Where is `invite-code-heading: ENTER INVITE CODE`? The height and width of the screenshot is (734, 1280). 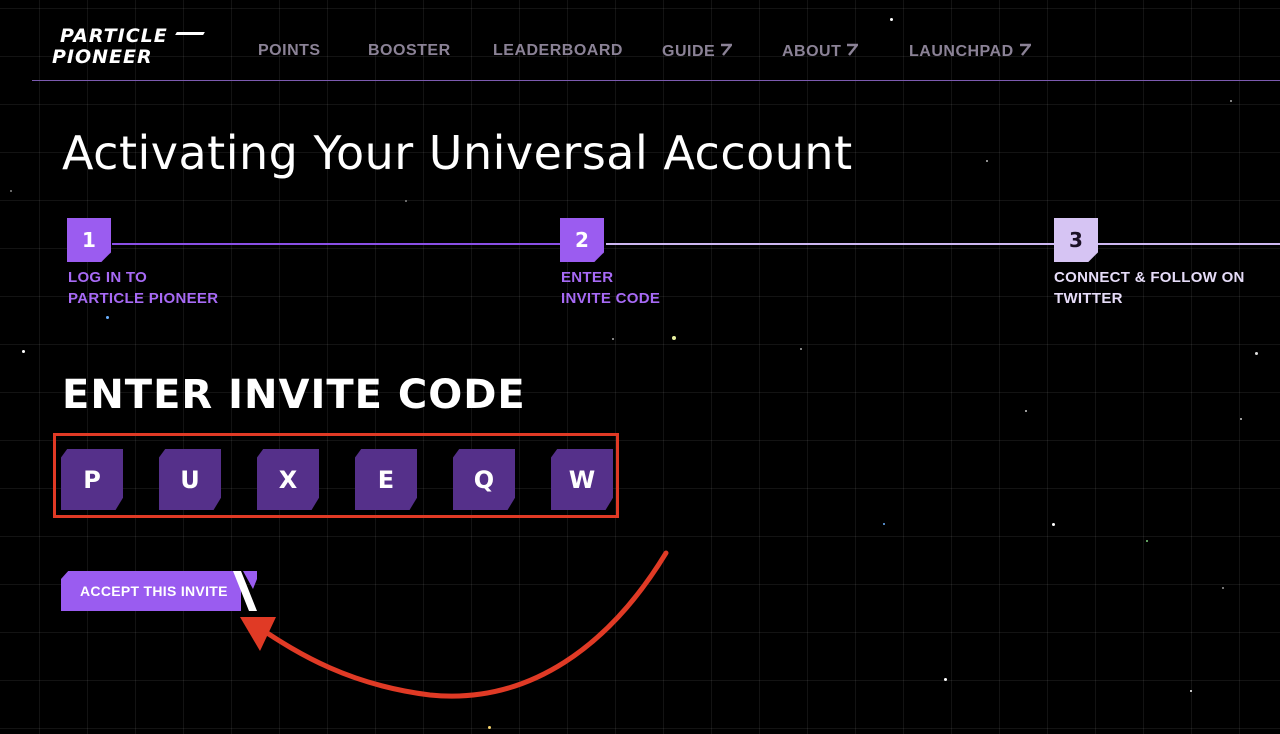
invite-code-heading: ENTER INVITE CODE is located at coordinates (294, 395).